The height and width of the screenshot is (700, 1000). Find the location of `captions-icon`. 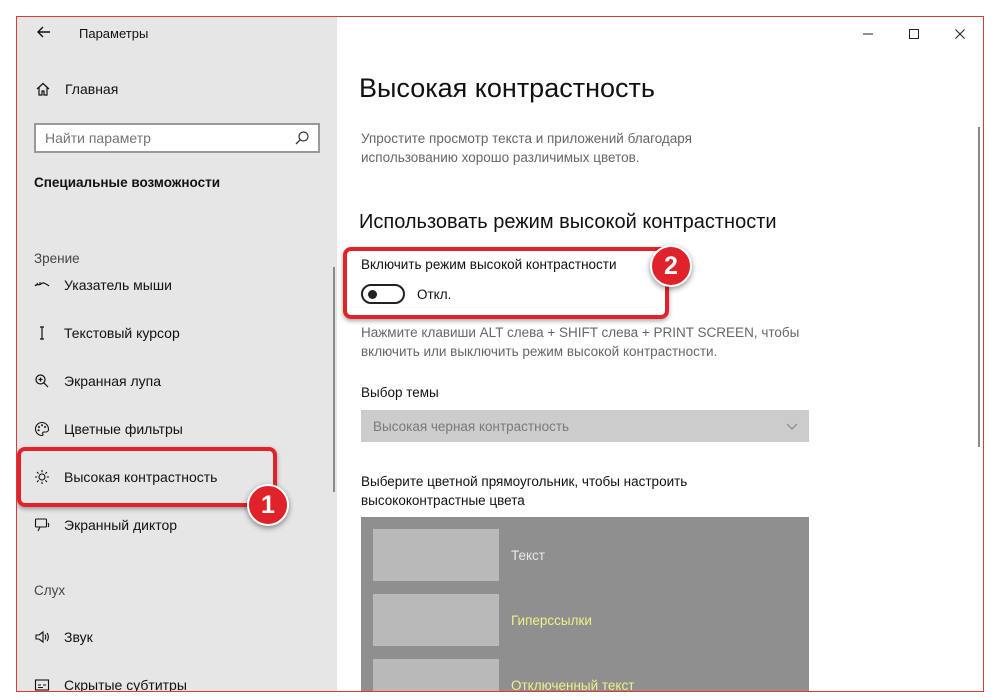

captions-icon is located at coordinates (42, 684).